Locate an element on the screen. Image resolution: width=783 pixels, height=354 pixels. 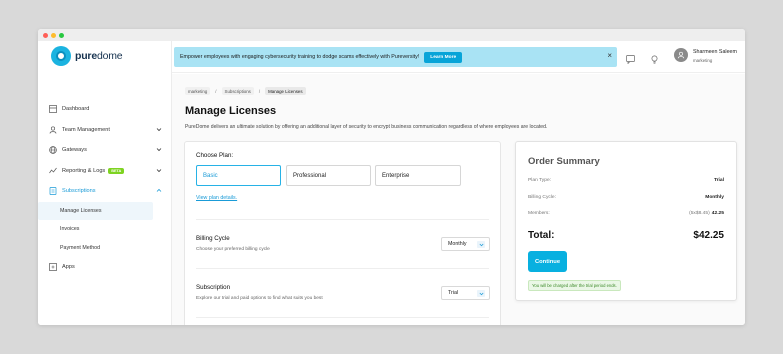
total-label: Total: is located at coordinates (541, 235).